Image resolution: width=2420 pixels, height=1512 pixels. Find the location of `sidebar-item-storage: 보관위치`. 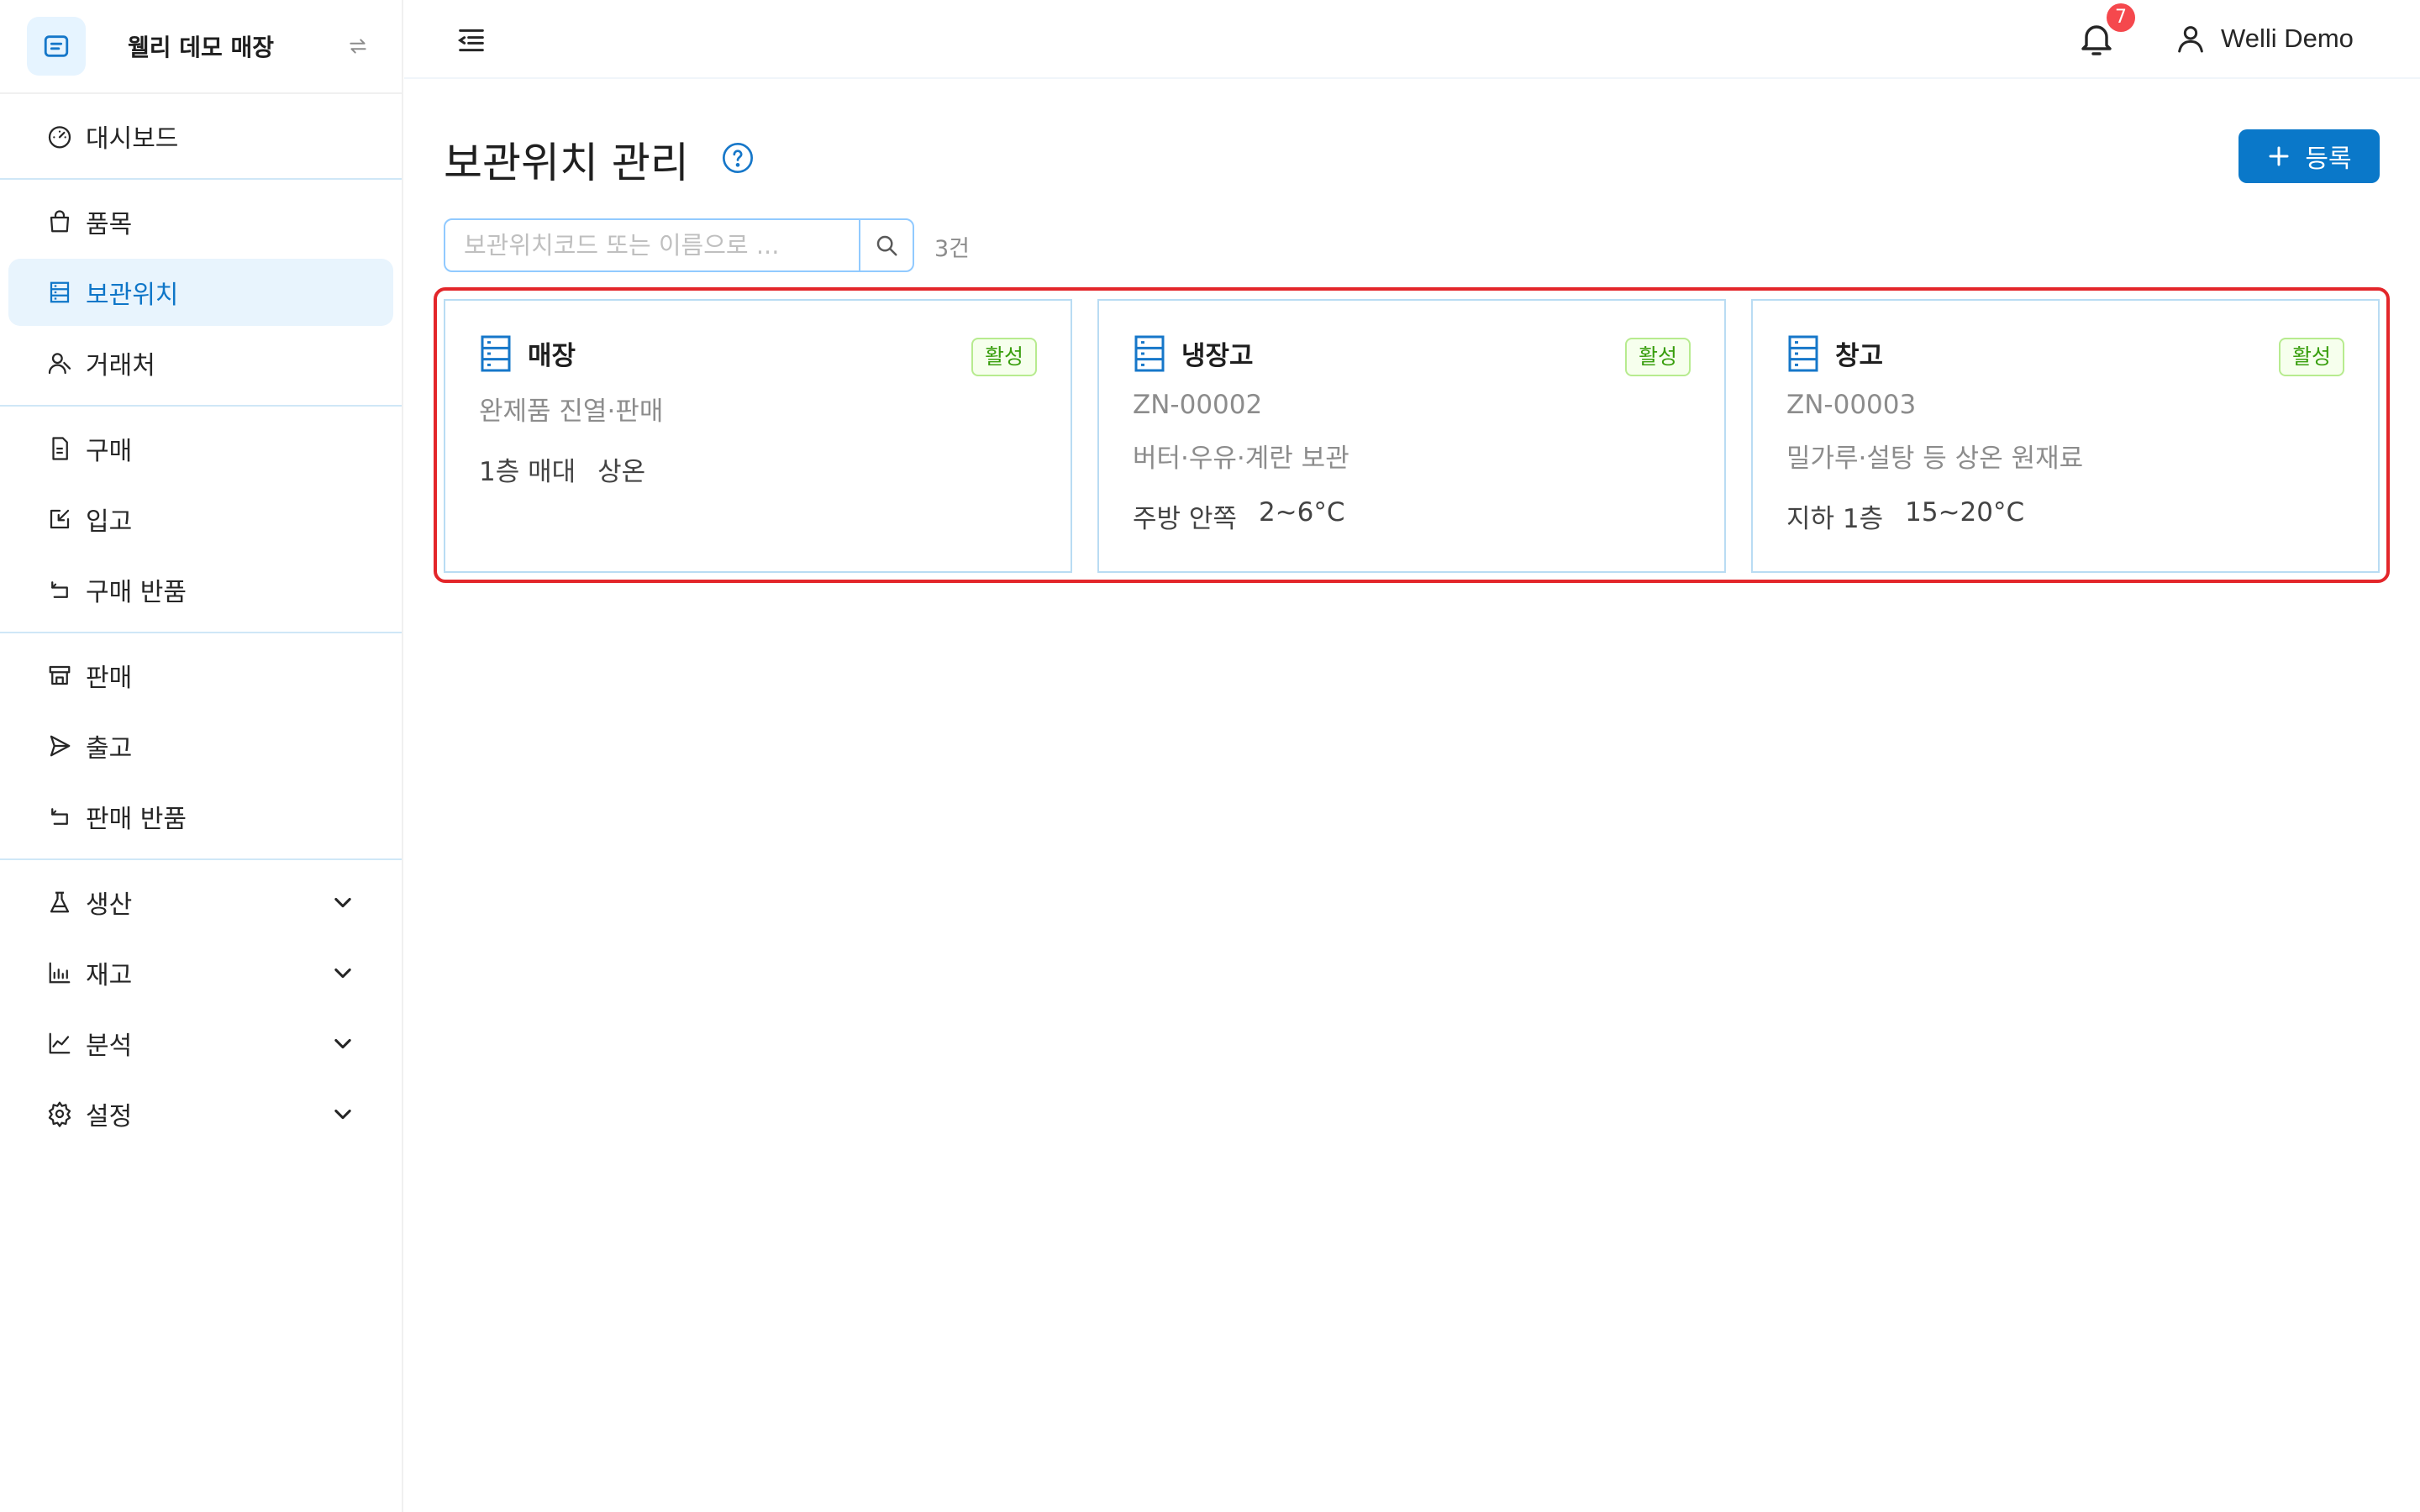

sidebar-item-storage: 보관위치 is located at coordinates (200, 292).